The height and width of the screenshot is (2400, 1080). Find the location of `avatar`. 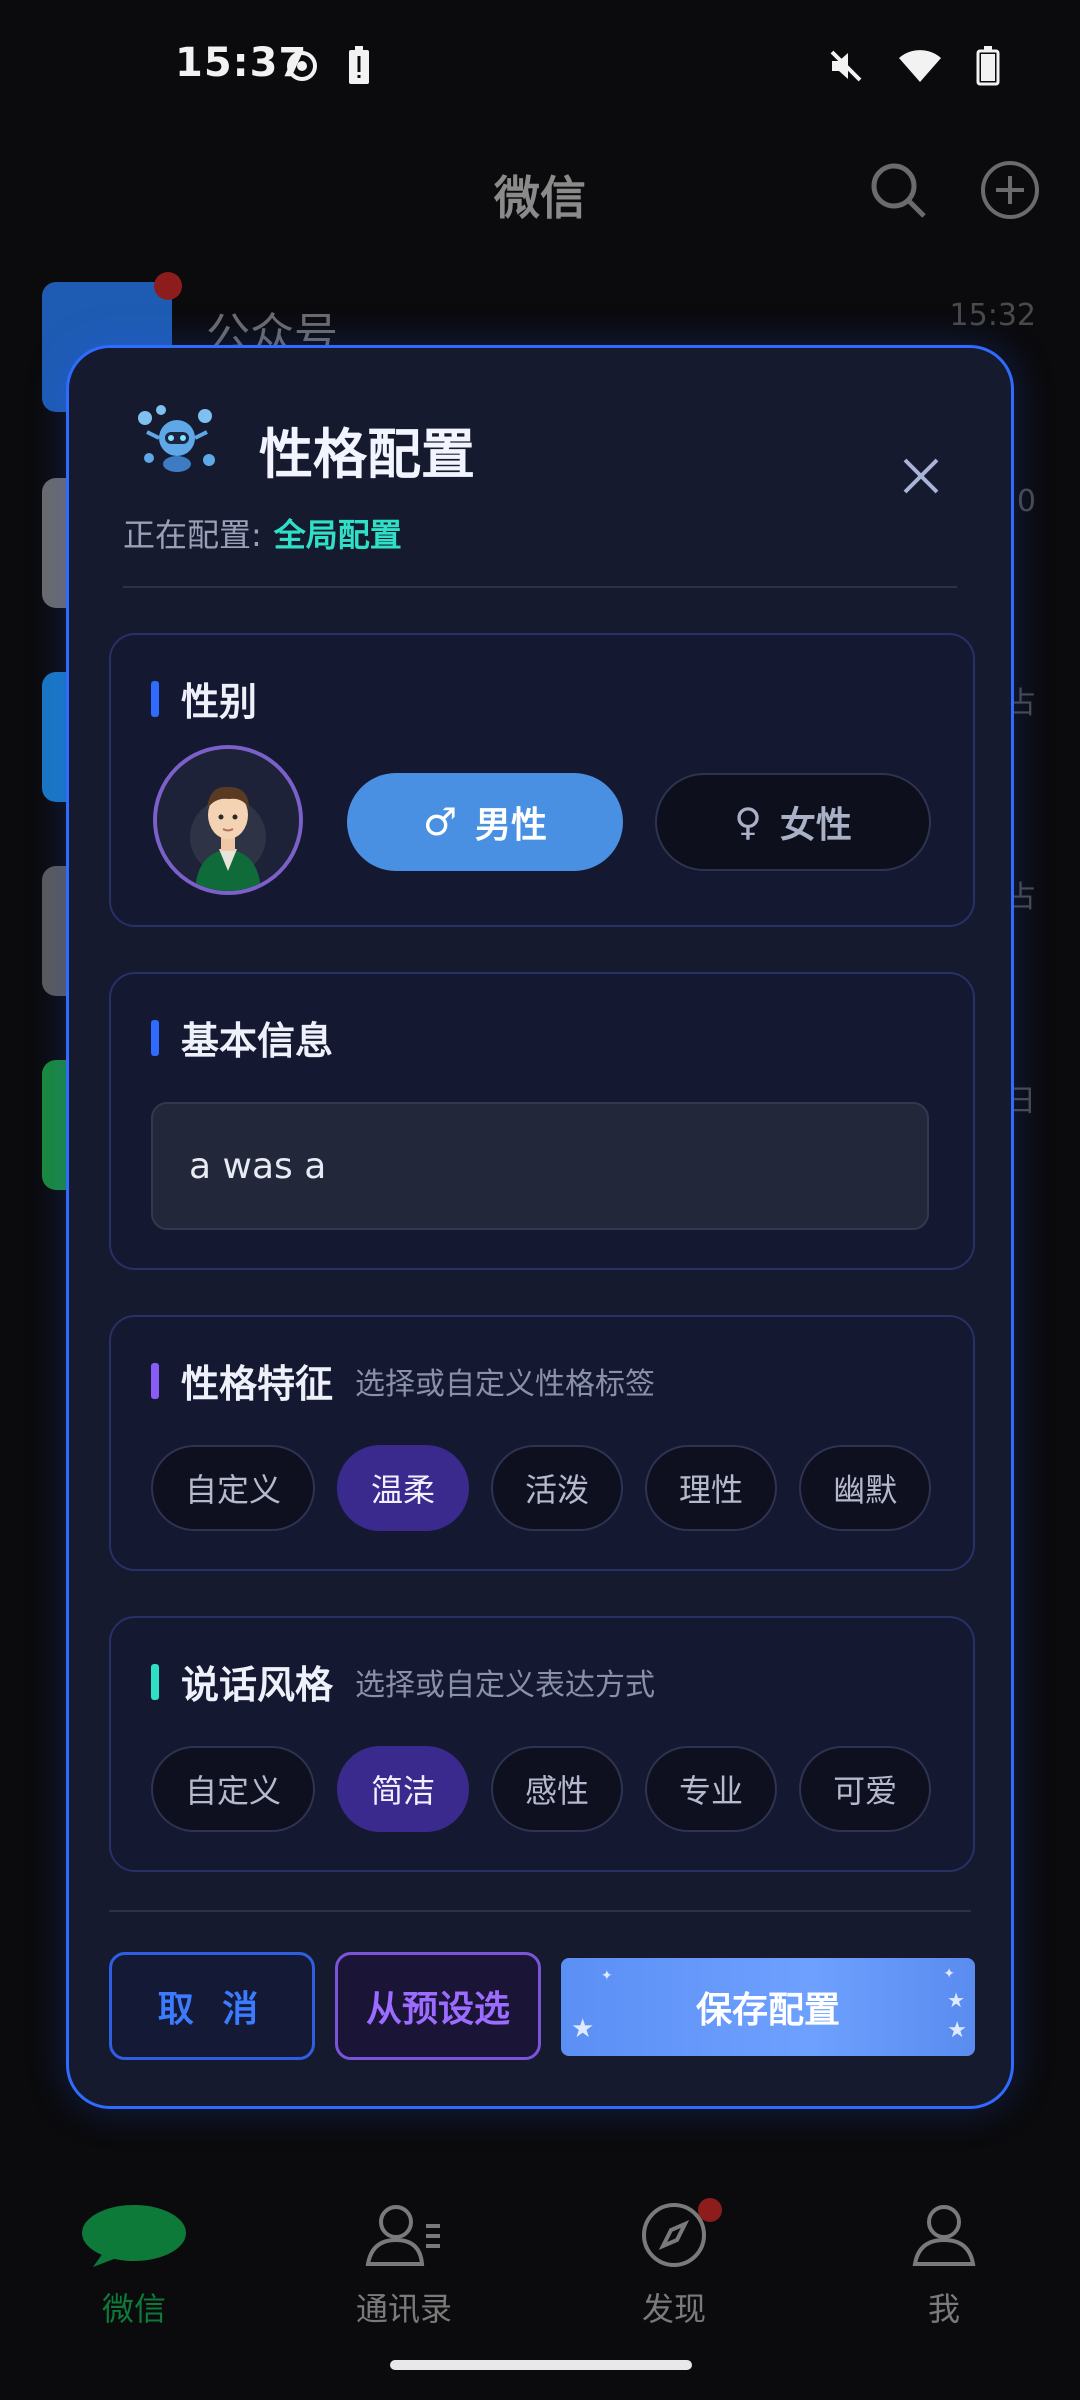

avatar is located at coordinates (228, 820).